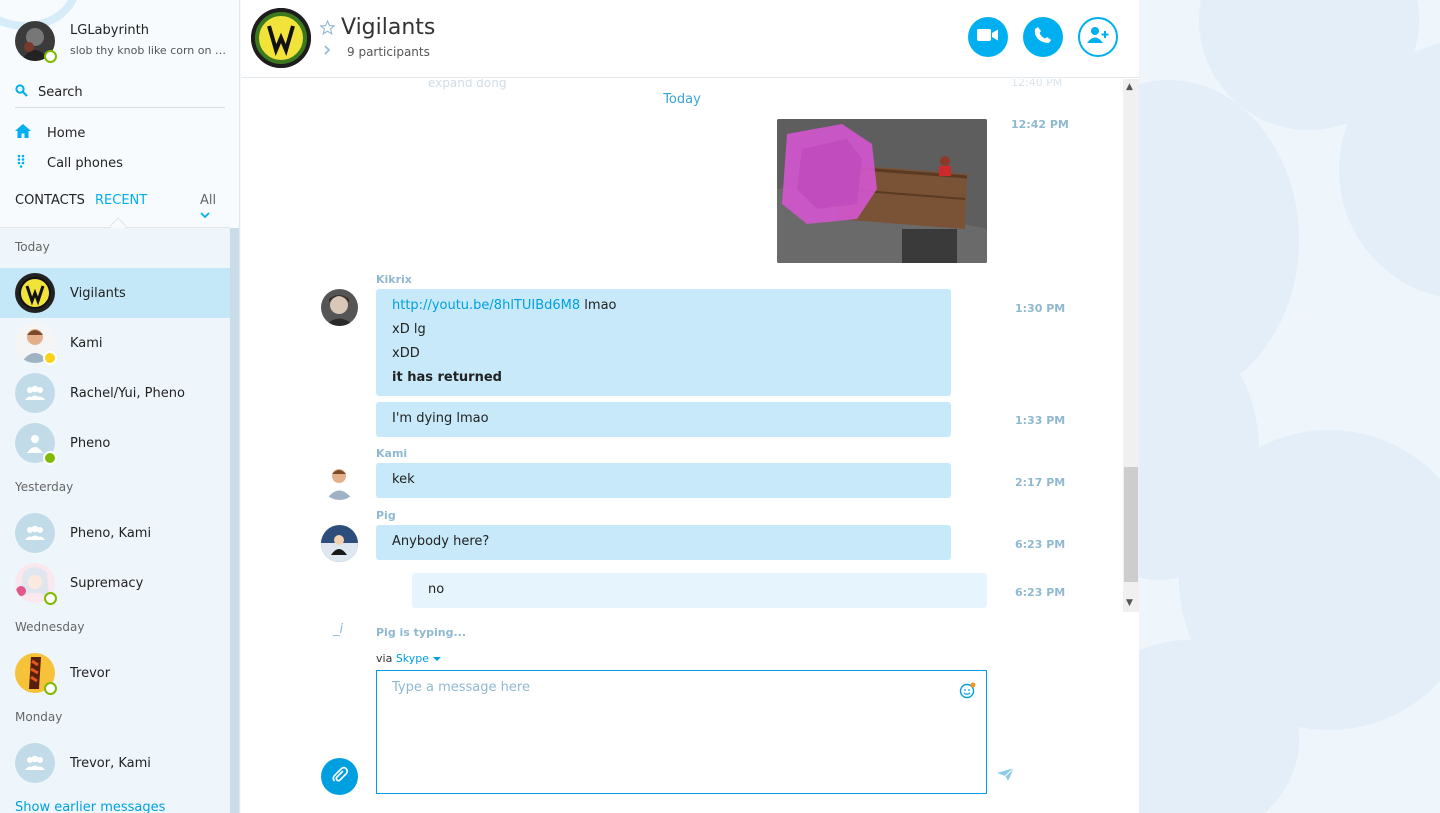  Describe the element at coordinates (681, 732) in the screenshot. I see `message-compose-box` at that location.